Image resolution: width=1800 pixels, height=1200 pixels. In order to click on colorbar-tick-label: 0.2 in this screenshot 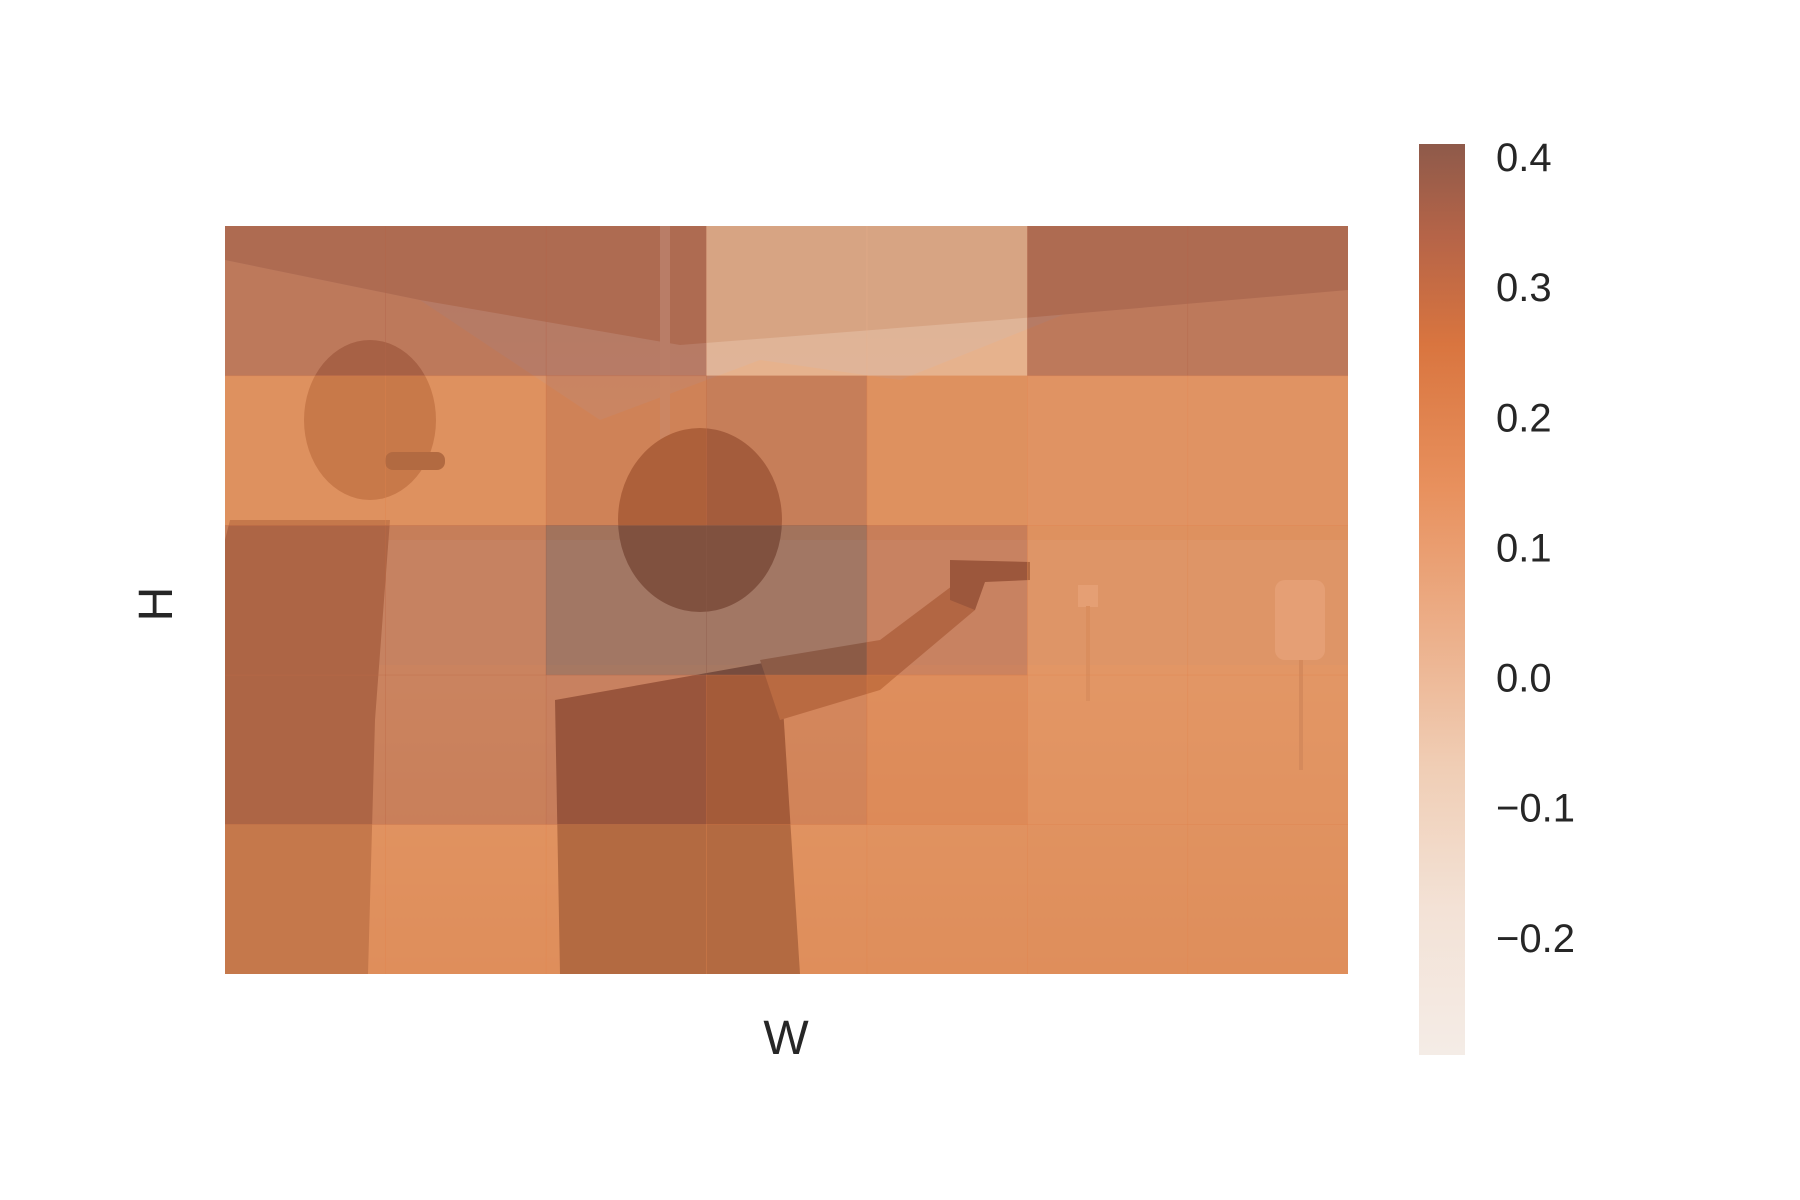, I will do `click(1524, 418)`.